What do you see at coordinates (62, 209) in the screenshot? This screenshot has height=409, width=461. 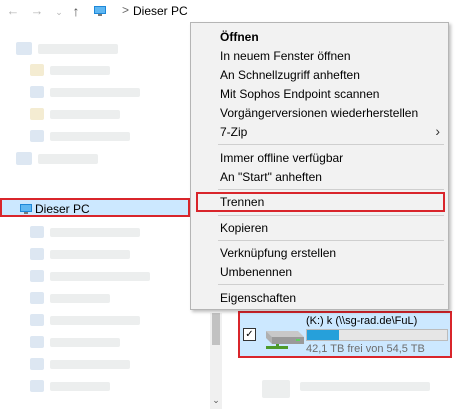 I see `nav-item-label: Dieser PC` at bounding box center [62, 209].